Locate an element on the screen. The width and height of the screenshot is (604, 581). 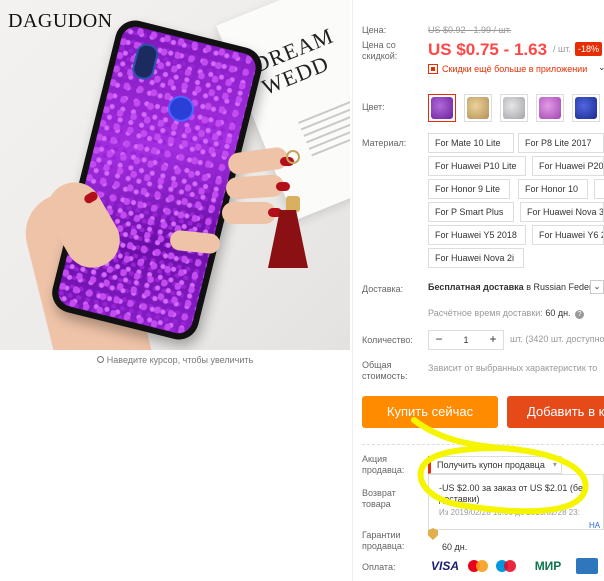
magnifier-icon is located at coordinates (100, 359).